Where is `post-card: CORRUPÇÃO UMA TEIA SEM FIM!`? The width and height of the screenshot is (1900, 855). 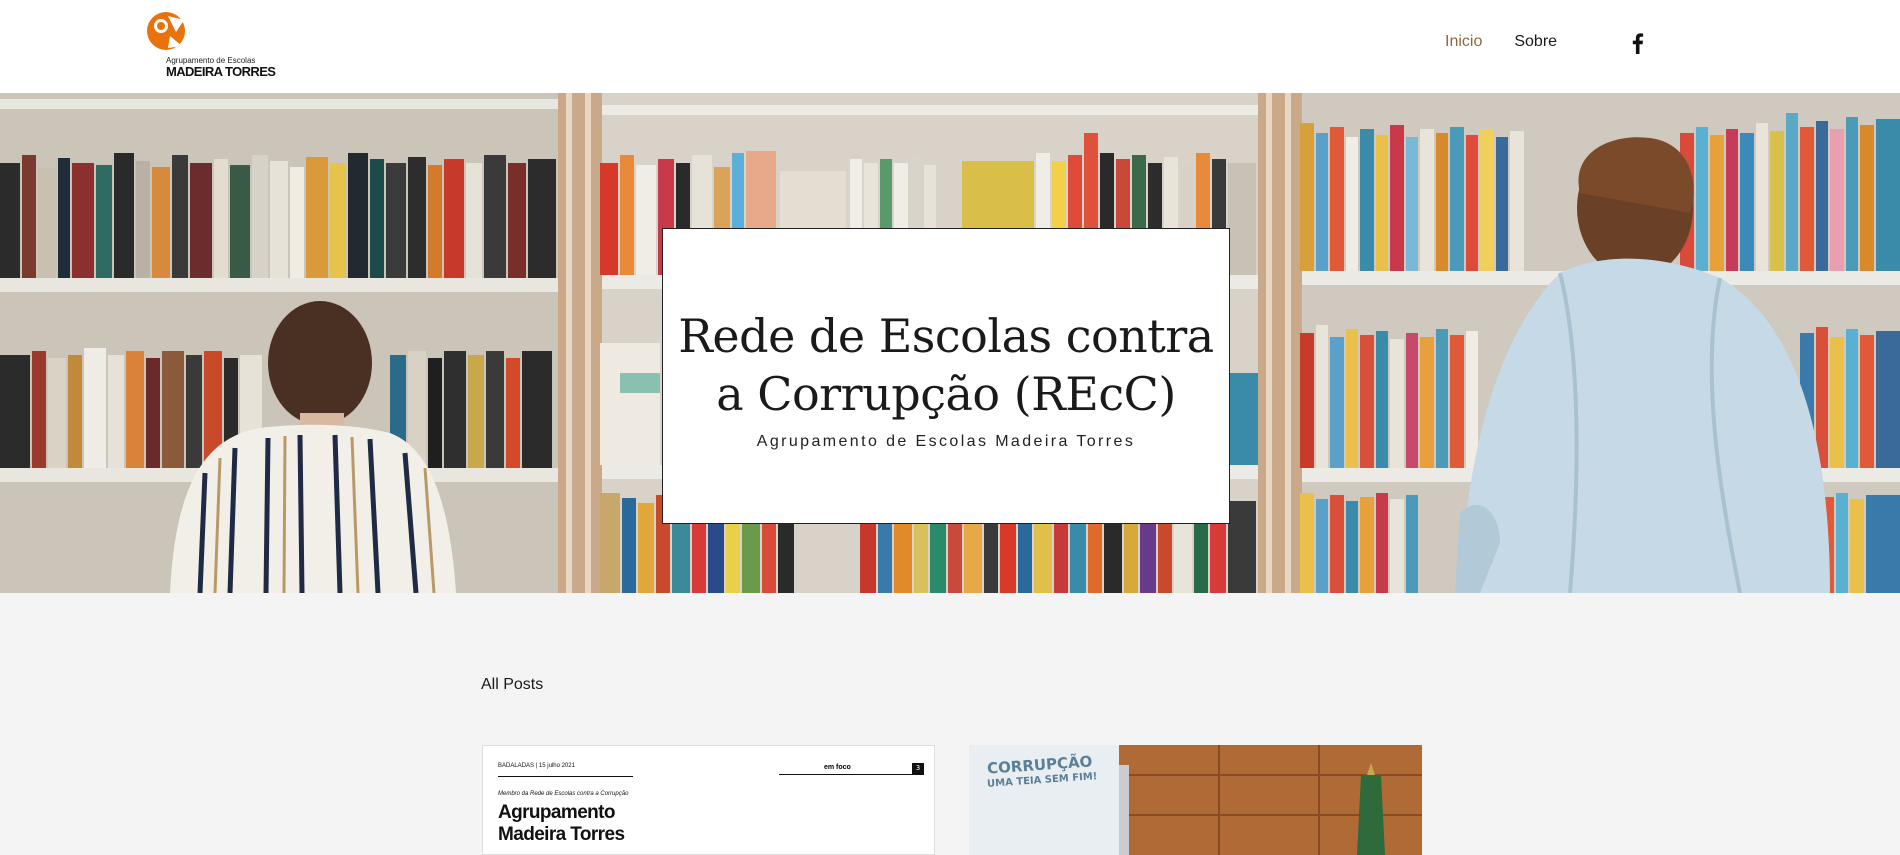 post-card: CORRUPÇÃO UMA TEIA SEM FIM! is located at coordinates (1195, 800).